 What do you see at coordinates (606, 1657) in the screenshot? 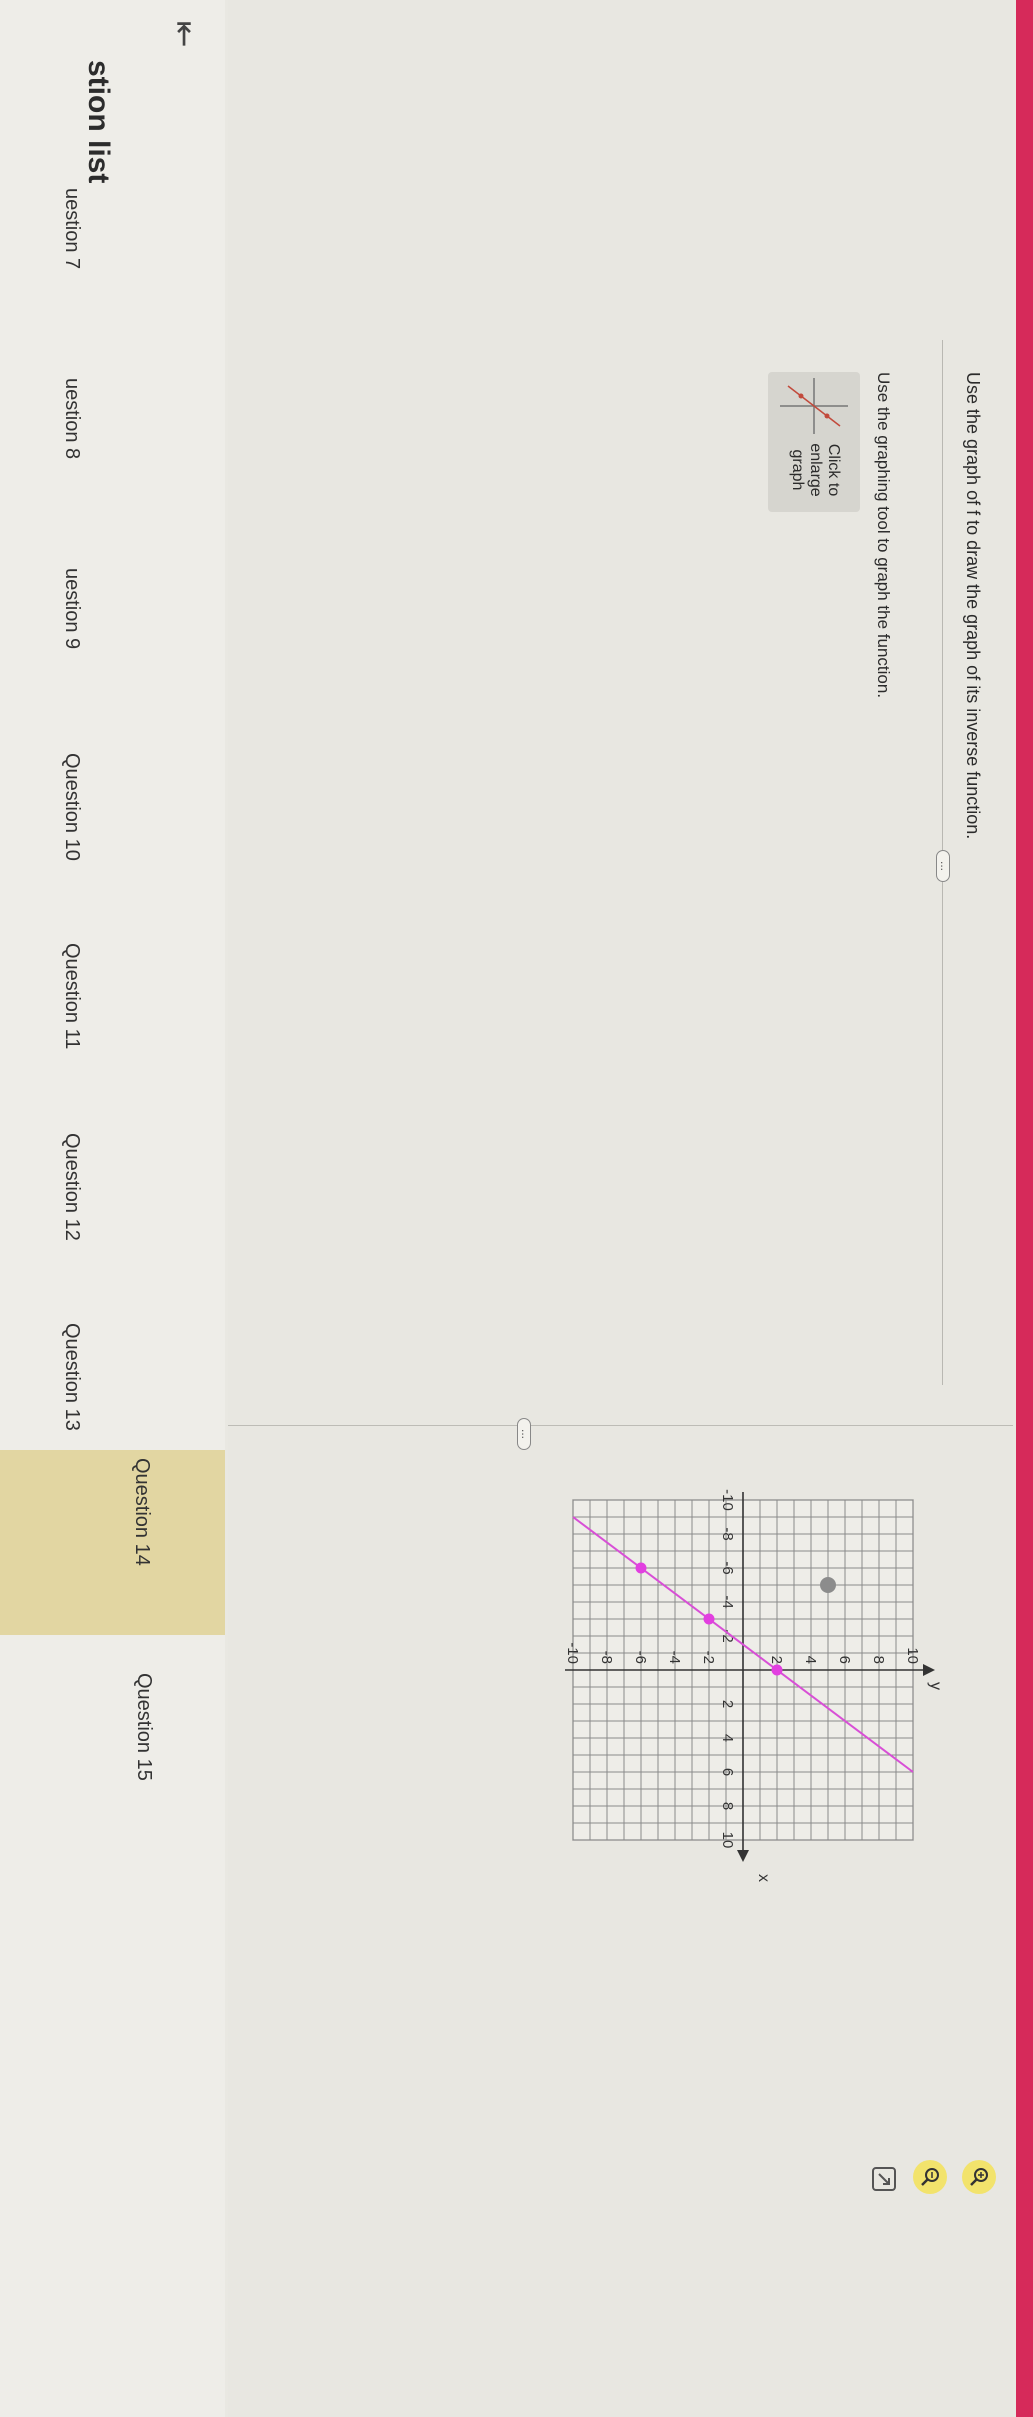
I see `y-tick-label: -8` at bounding box center [606, 1657].